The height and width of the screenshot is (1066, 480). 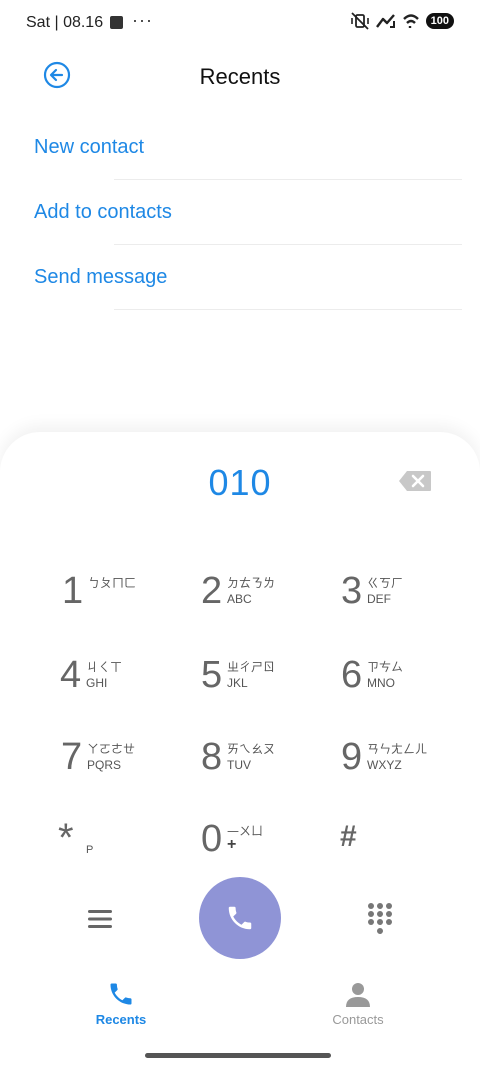 I want to click on dialpad-icon, so click(x=380, y=918).